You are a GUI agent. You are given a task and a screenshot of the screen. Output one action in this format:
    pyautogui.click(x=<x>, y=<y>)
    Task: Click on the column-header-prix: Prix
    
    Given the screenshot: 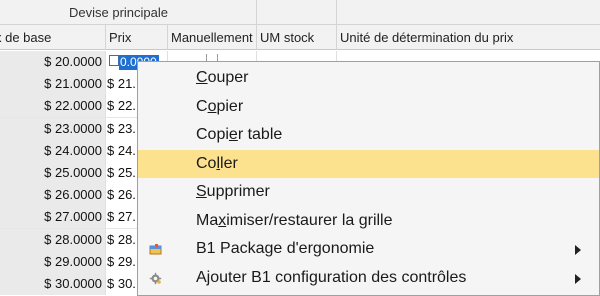 What is the action you would take?
    pyautogui.click(x=137, y=37)
    